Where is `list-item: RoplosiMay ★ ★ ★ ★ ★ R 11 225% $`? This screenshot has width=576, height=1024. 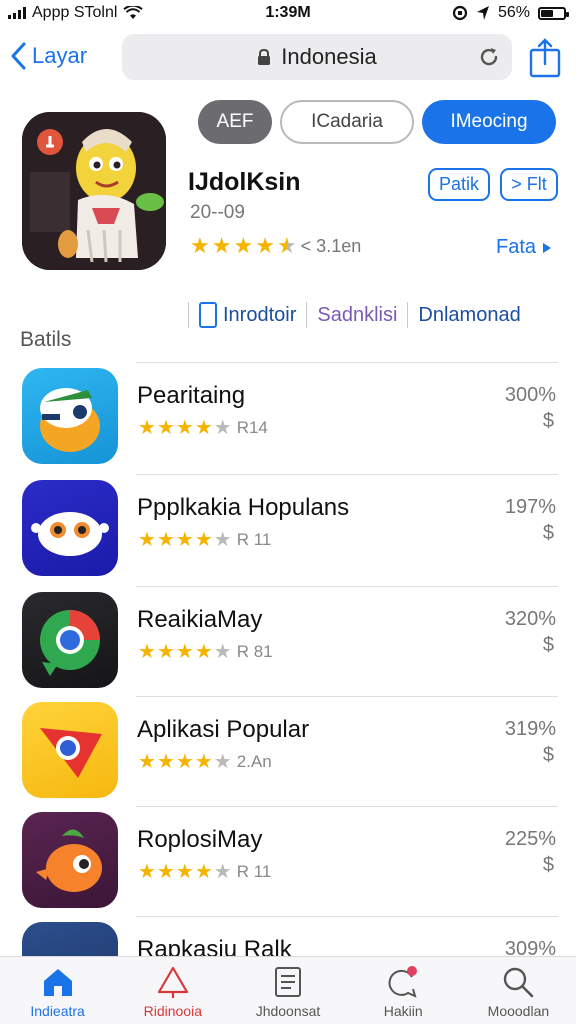 list-item: RoplosiMay ★ ★ ★ ★ ★ R 11 225% $ is located at coordinates (288, 861).